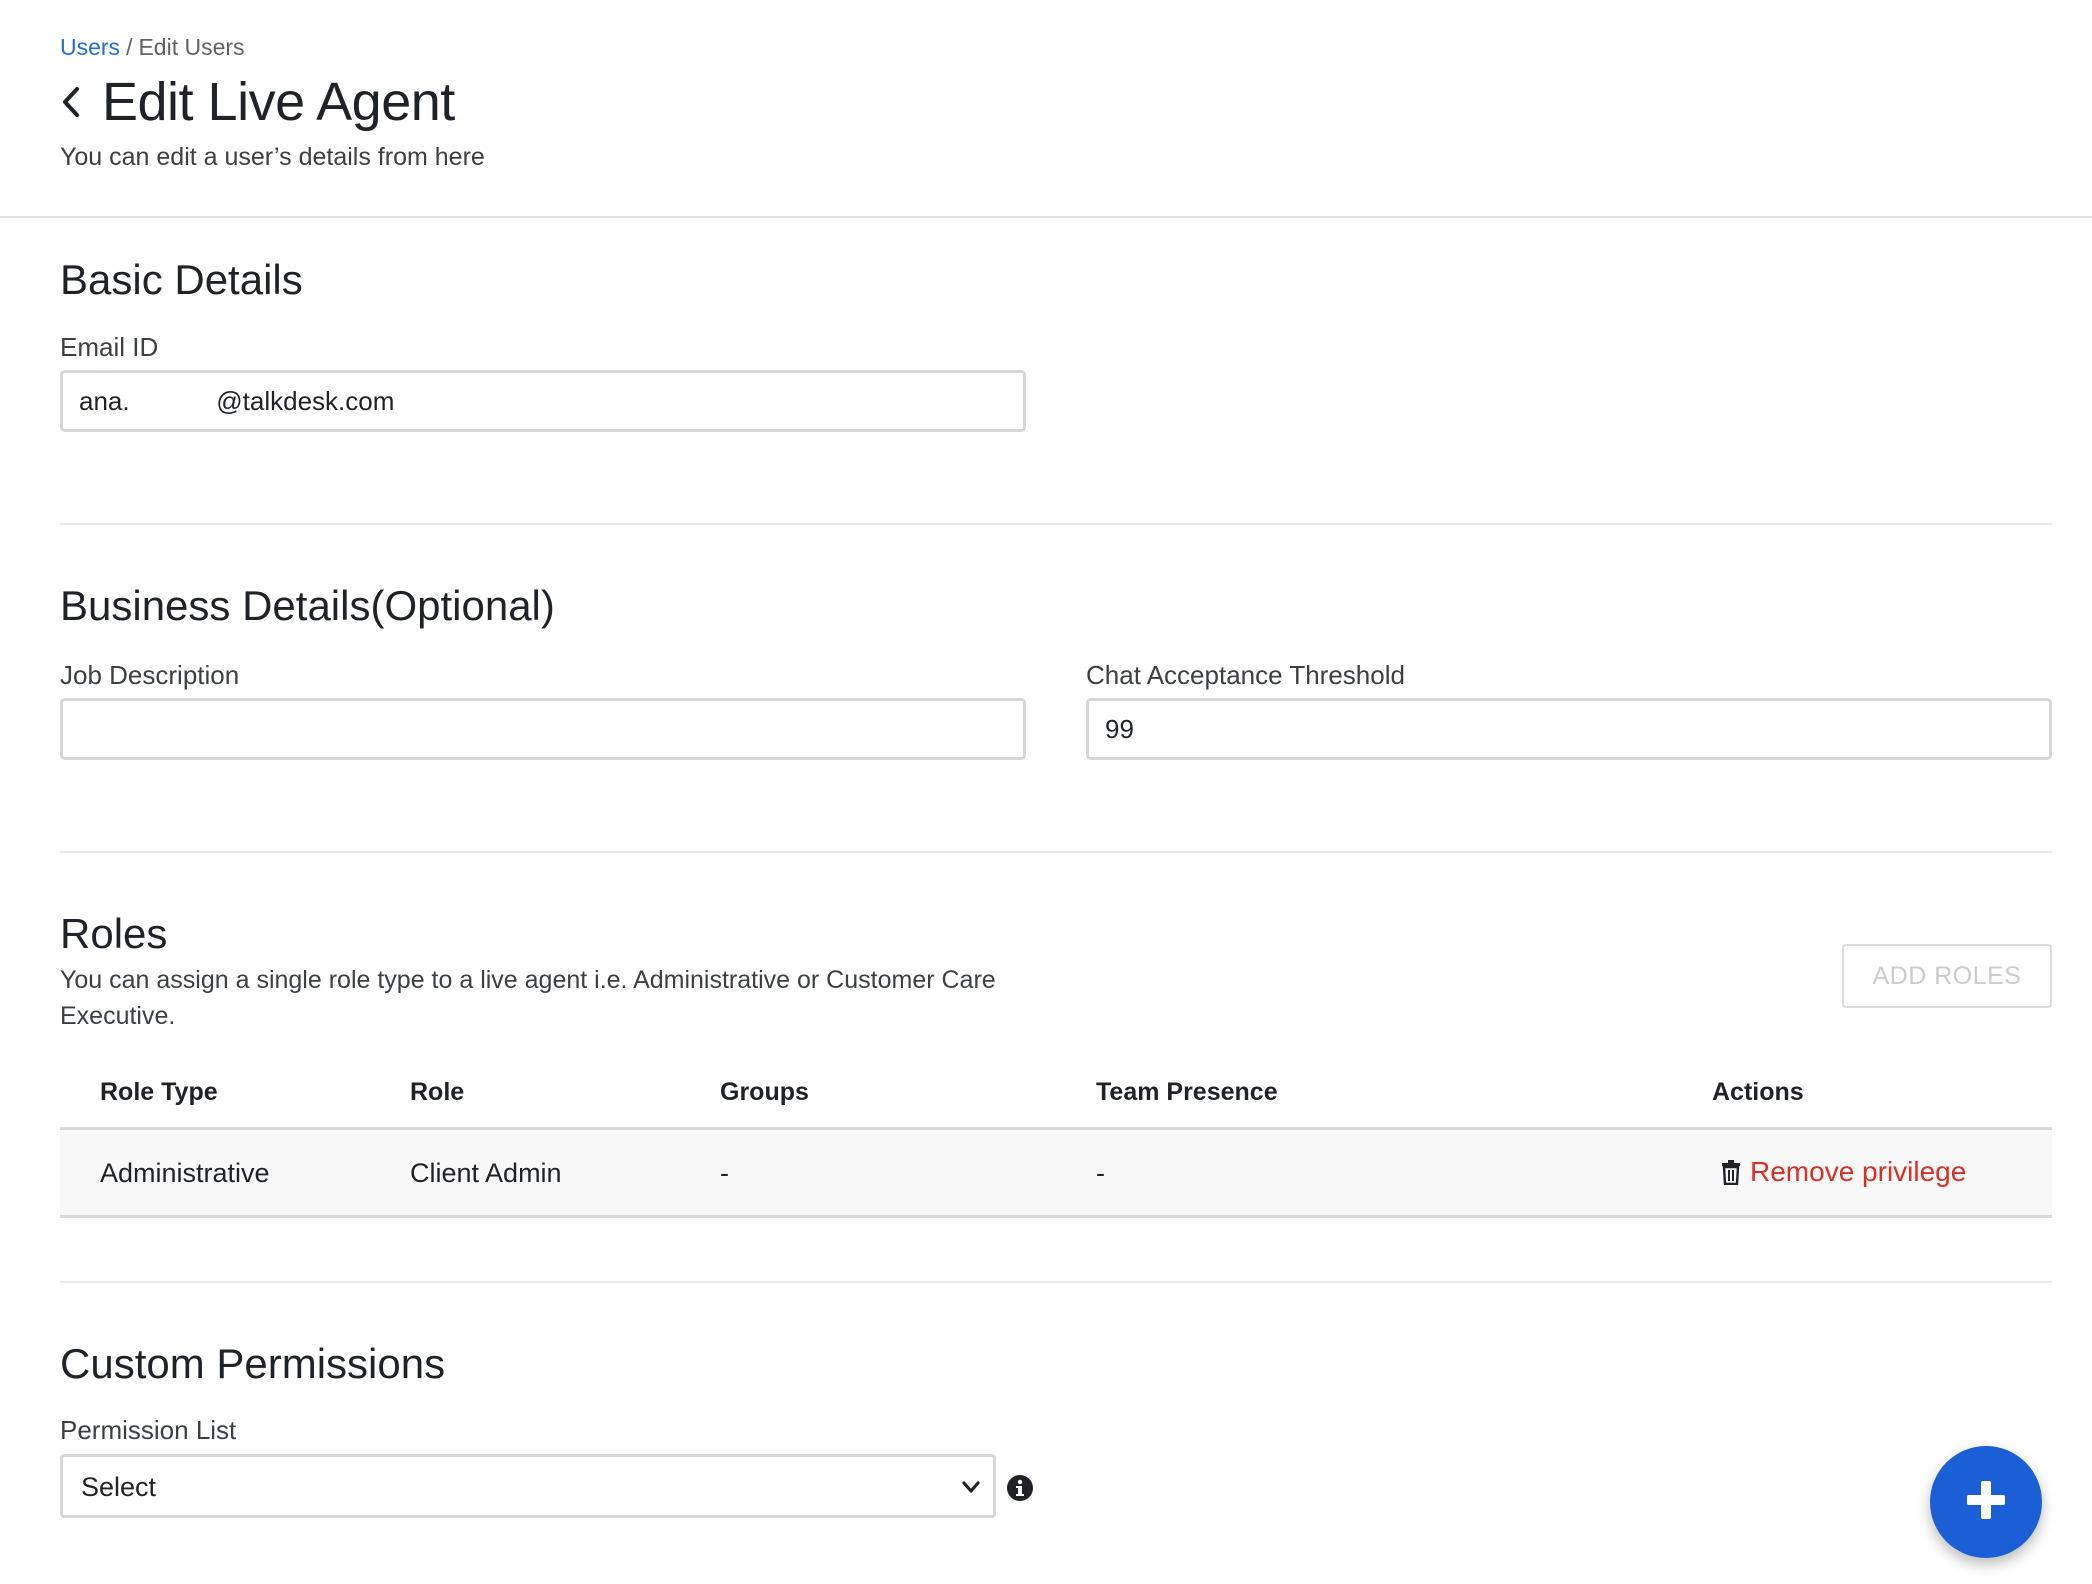  Describe the element at coordinates (191, 47) in the screenshot. I see `breadcrumb-current: Edit Users` at that location.